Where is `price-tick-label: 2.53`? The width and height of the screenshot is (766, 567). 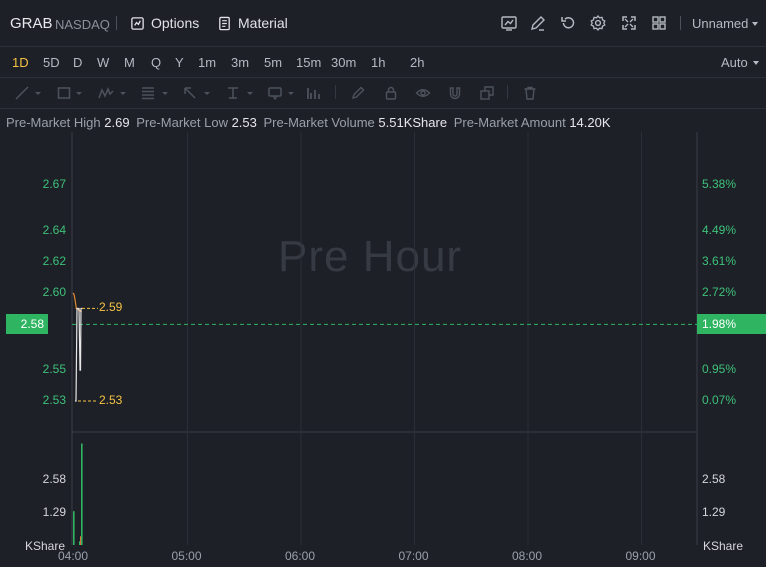 price-tick-label: 2.53 is located at coordinates (54, 400).